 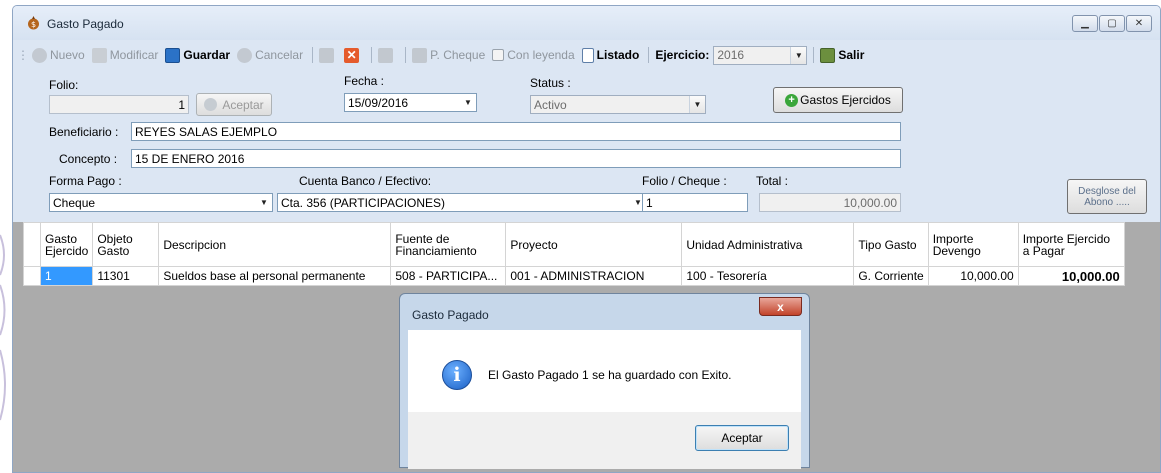 I want to click on guardar-button: Guardar, so click(x=197, y=55).